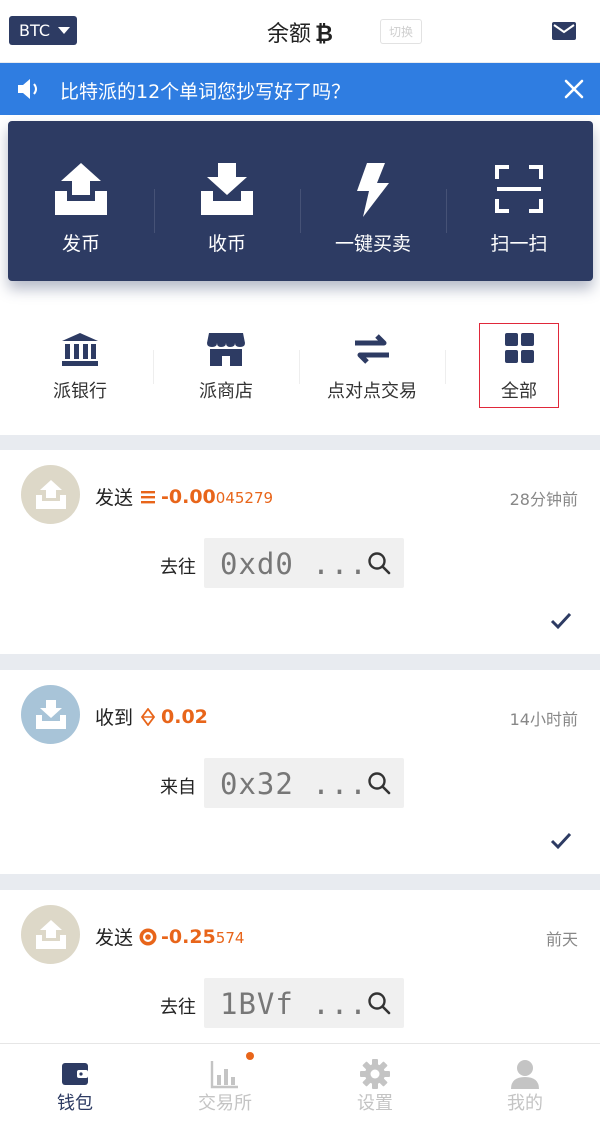 This screenshot has width=600, height=1123. I want to click on transaction-summary: 发送 -0.25 574, so click(169, 936).